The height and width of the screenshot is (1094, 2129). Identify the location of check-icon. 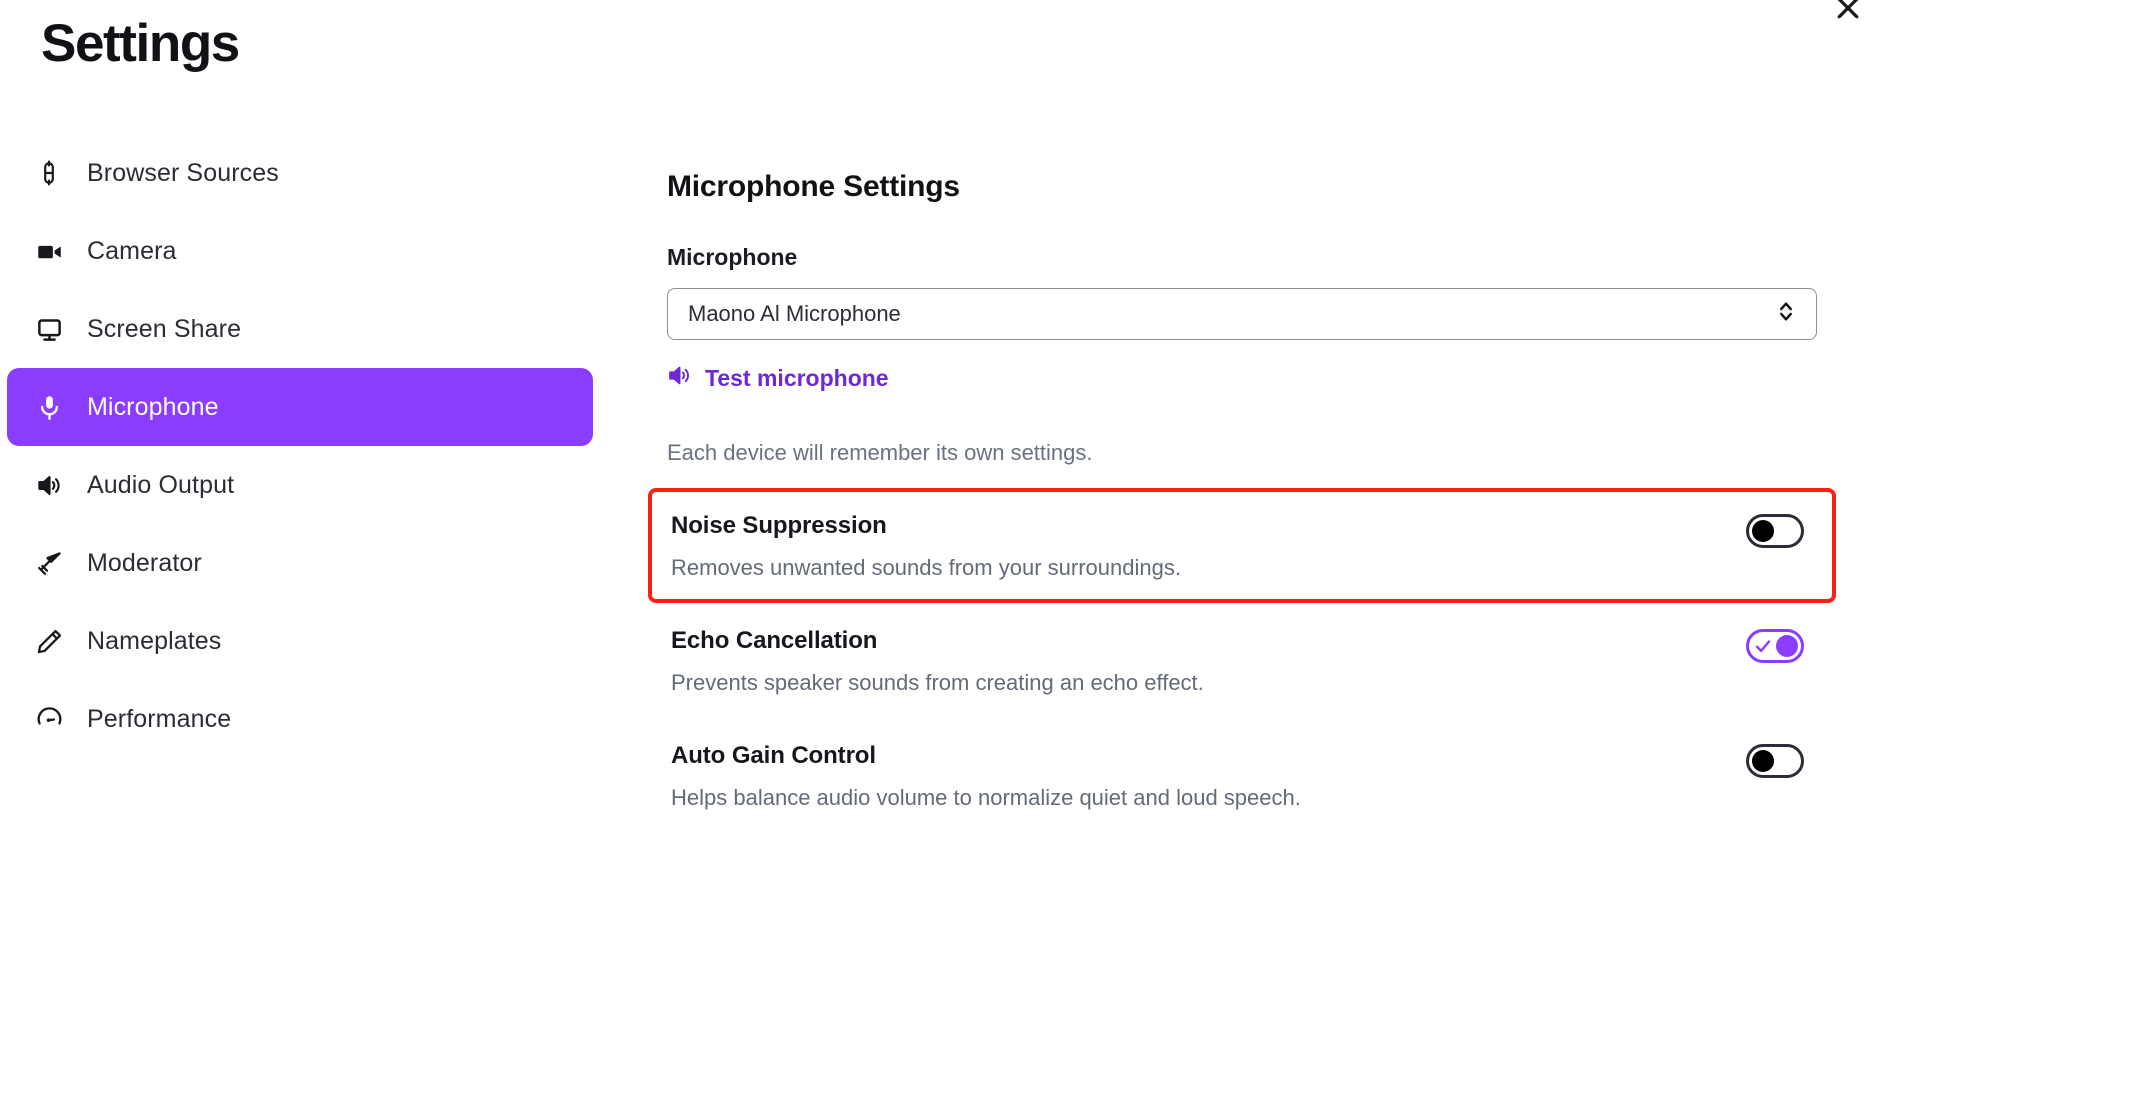
(1763, 646).